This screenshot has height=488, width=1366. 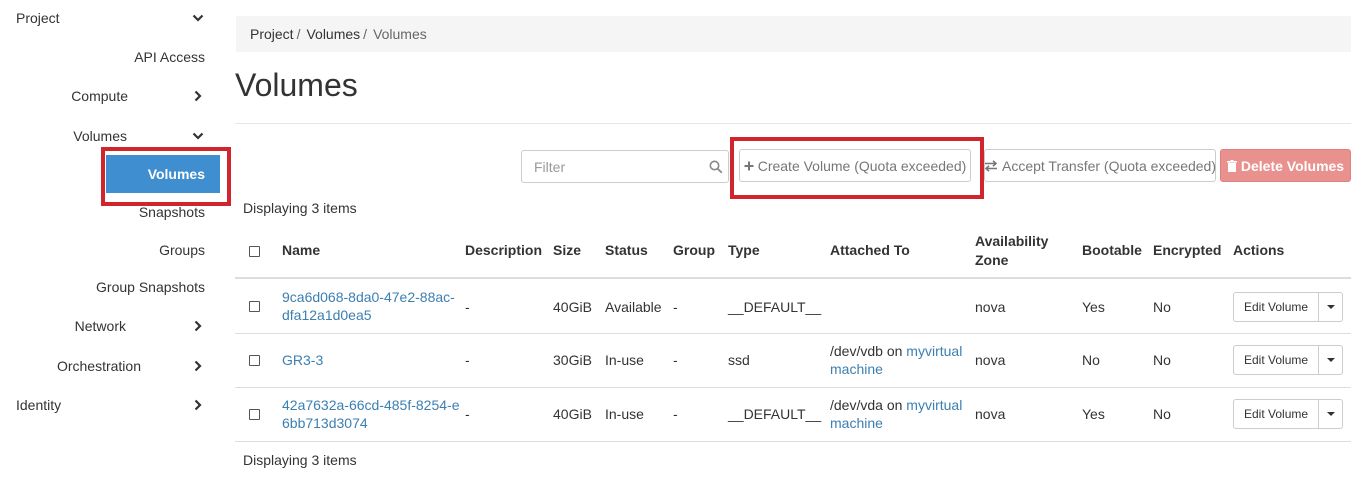 I want to click on column-header-bootable: Bootable, so click(x=1112, y=250).